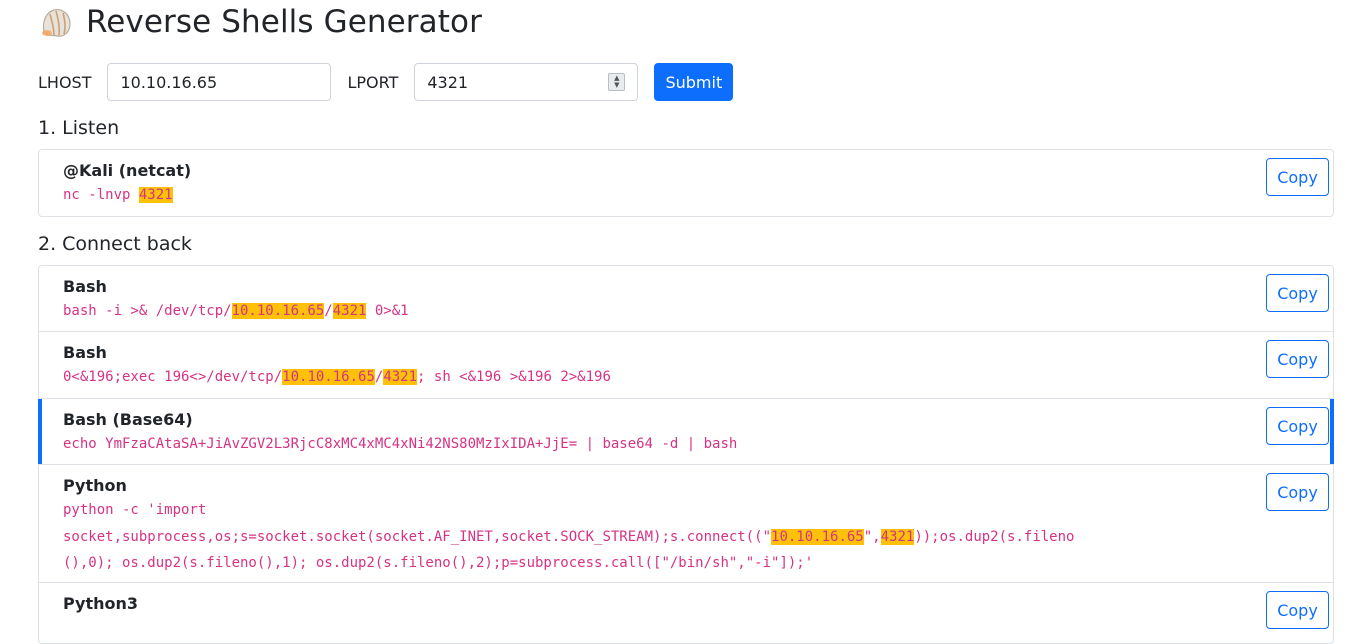 The image size is (1368, 644). What do you see at coordinates (95, 485) in the screenshot?
I see `shell-title: Python` at bounding box center [95, 485].